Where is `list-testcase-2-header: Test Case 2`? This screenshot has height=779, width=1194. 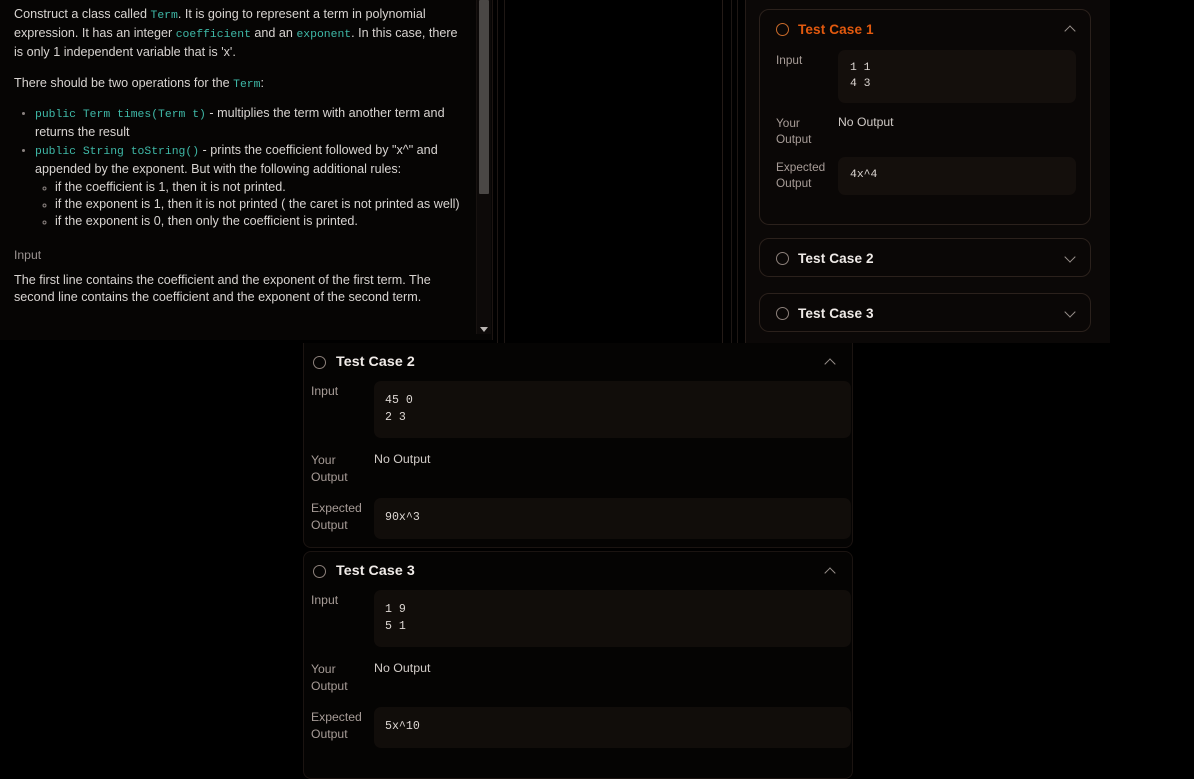 list-testcase-2-header: Test Case 2 is located at coordinates (578, 362).